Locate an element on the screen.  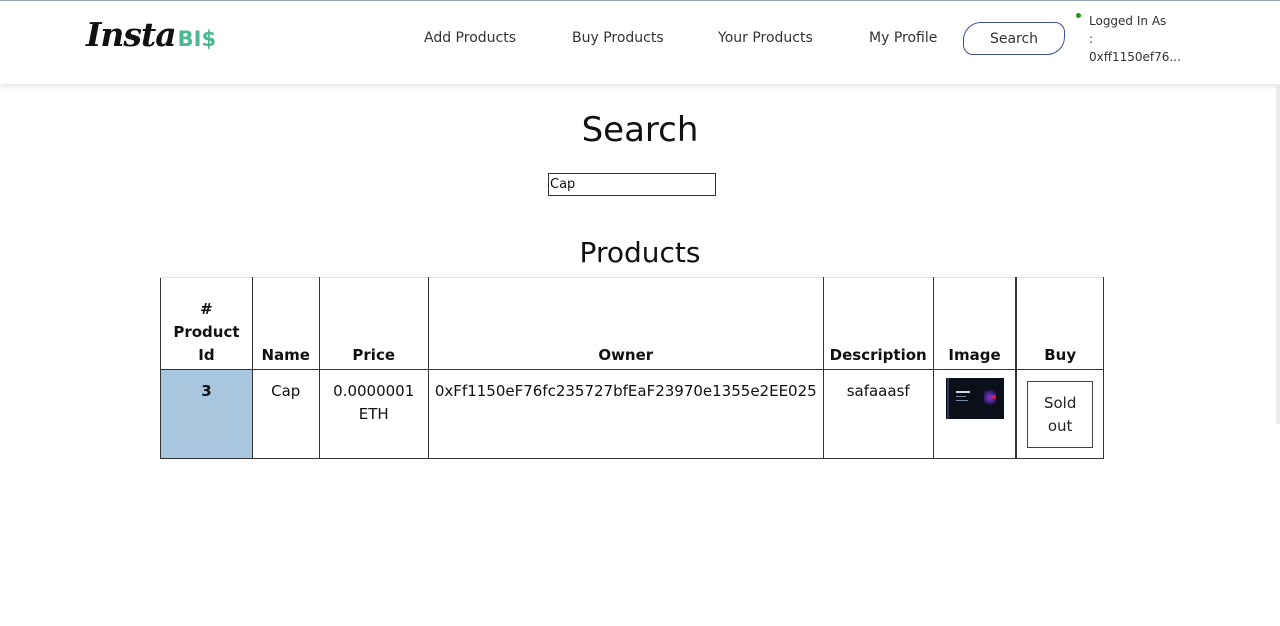
cell-name: Cap is located at coordinates (285, 414).